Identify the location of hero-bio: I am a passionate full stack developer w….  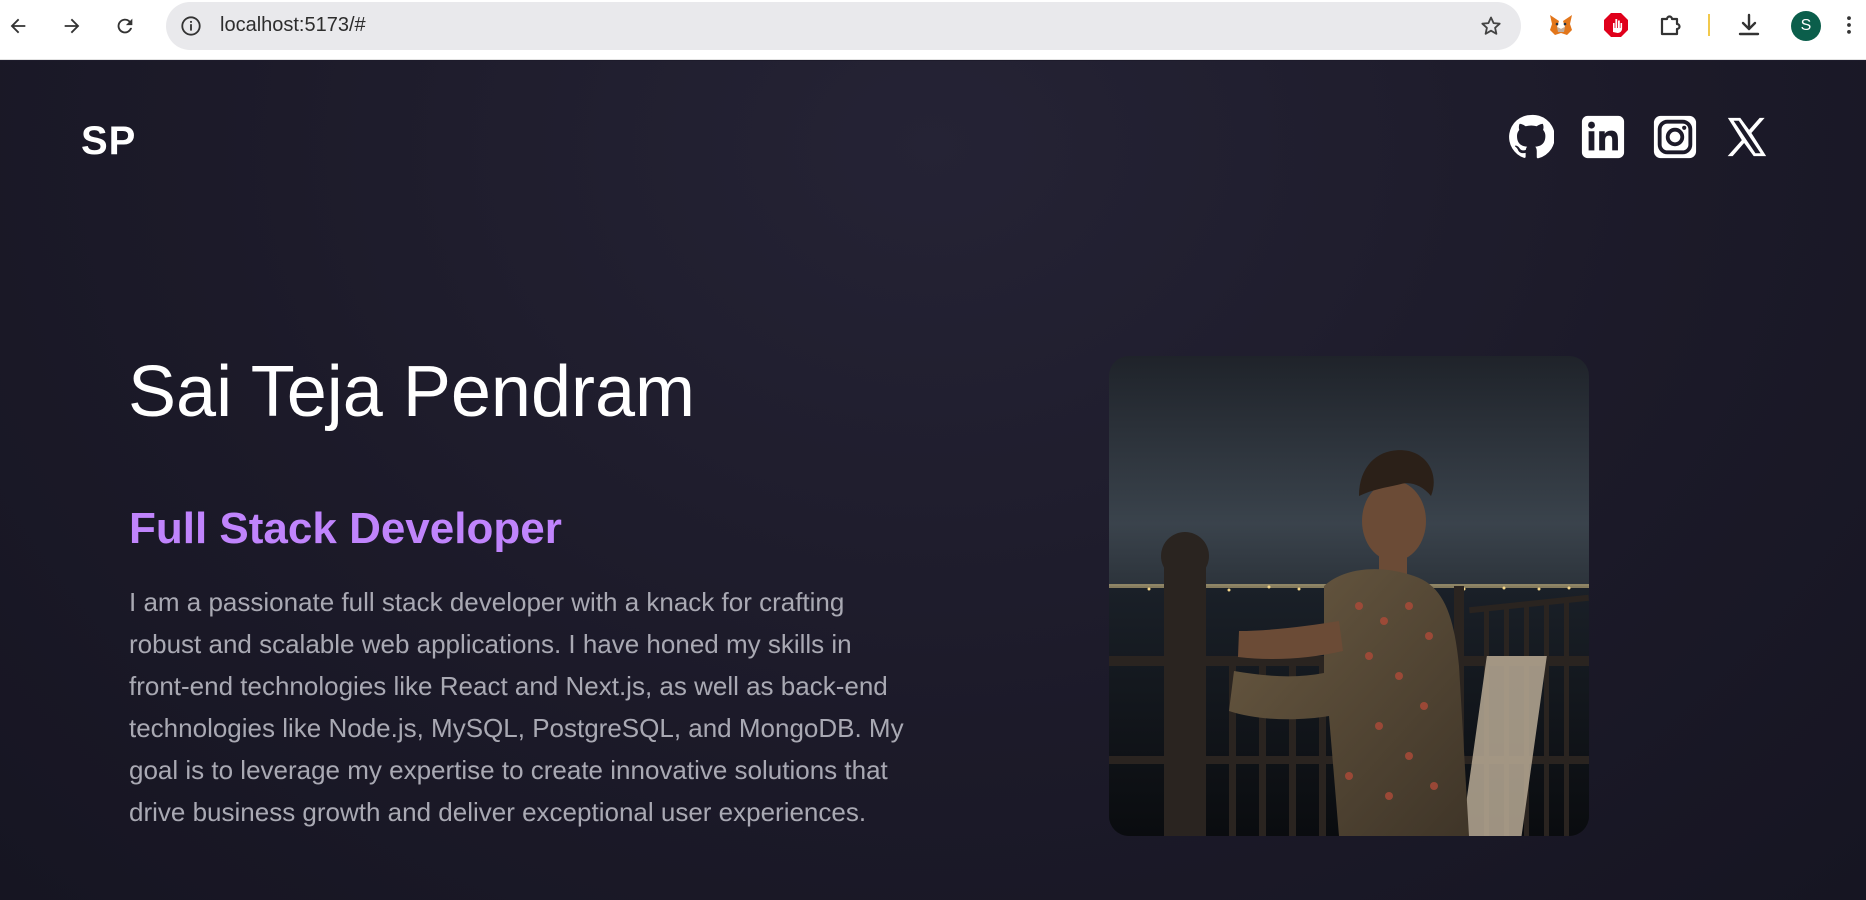
(516, 707).